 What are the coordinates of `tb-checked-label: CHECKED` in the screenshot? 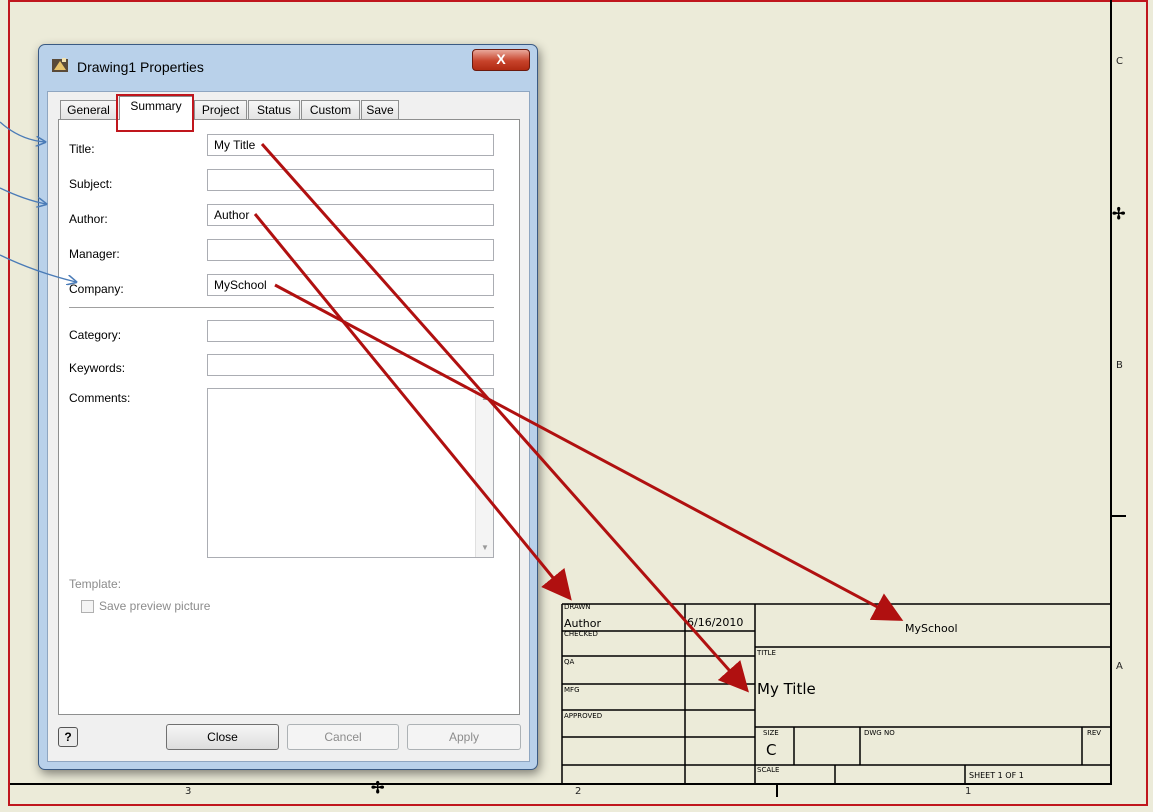 It's located at (581, 634).